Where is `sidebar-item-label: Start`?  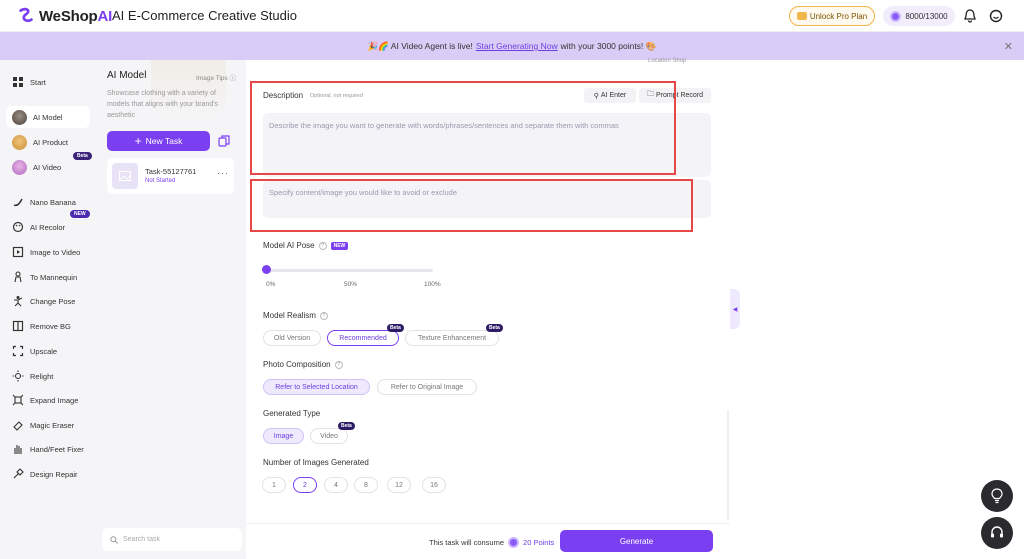 sidebar-item-label: Start is located at coordinates (38, 82).